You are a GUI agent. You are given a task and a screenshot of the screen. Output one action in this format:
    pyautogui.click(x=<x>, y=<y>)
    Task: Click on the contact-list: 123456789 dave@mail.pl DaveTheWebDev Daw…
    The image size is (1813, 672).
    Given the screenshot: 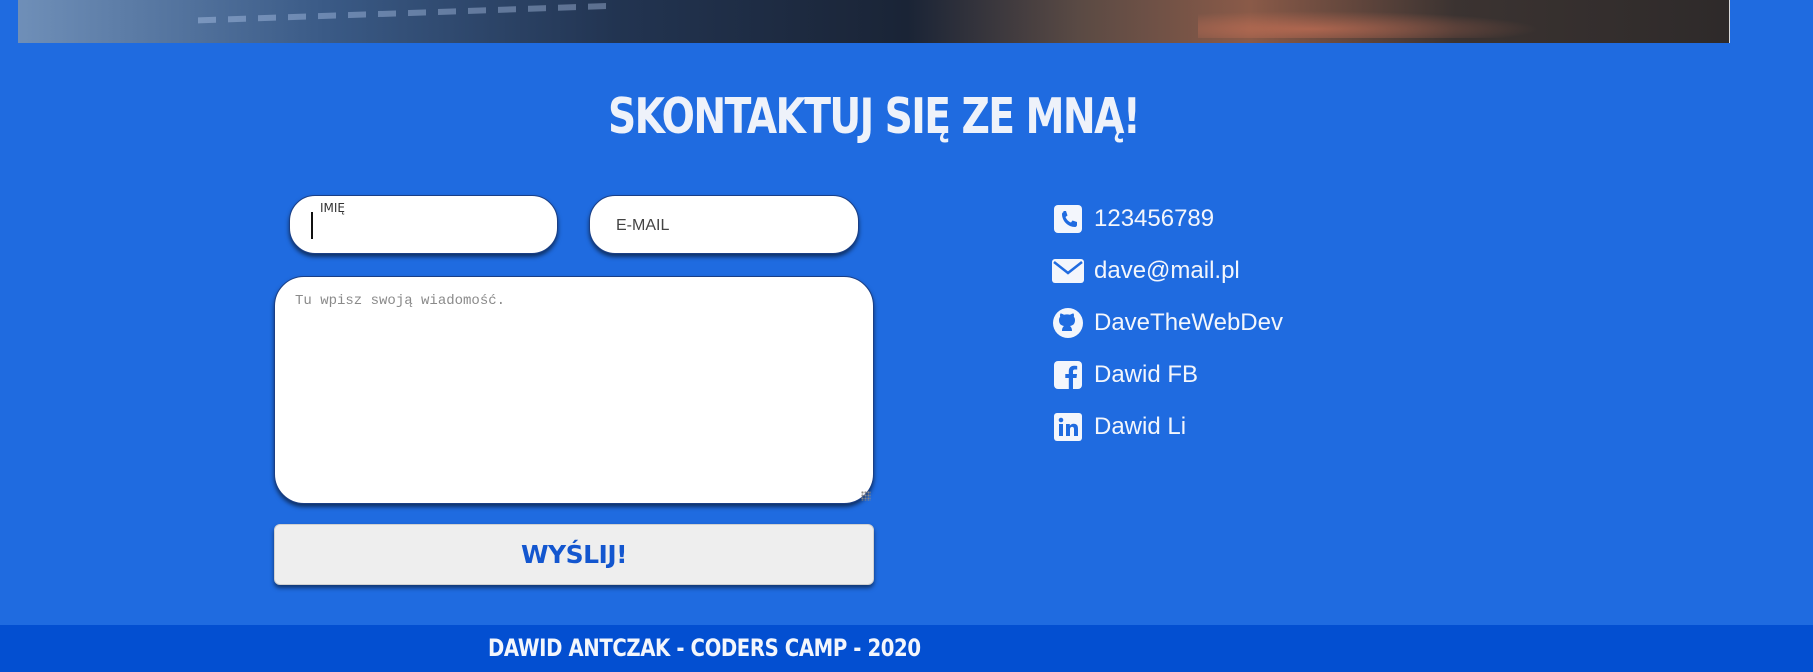 What is the action you would take?
    pyautogui.click(x=1167, y=323)
    